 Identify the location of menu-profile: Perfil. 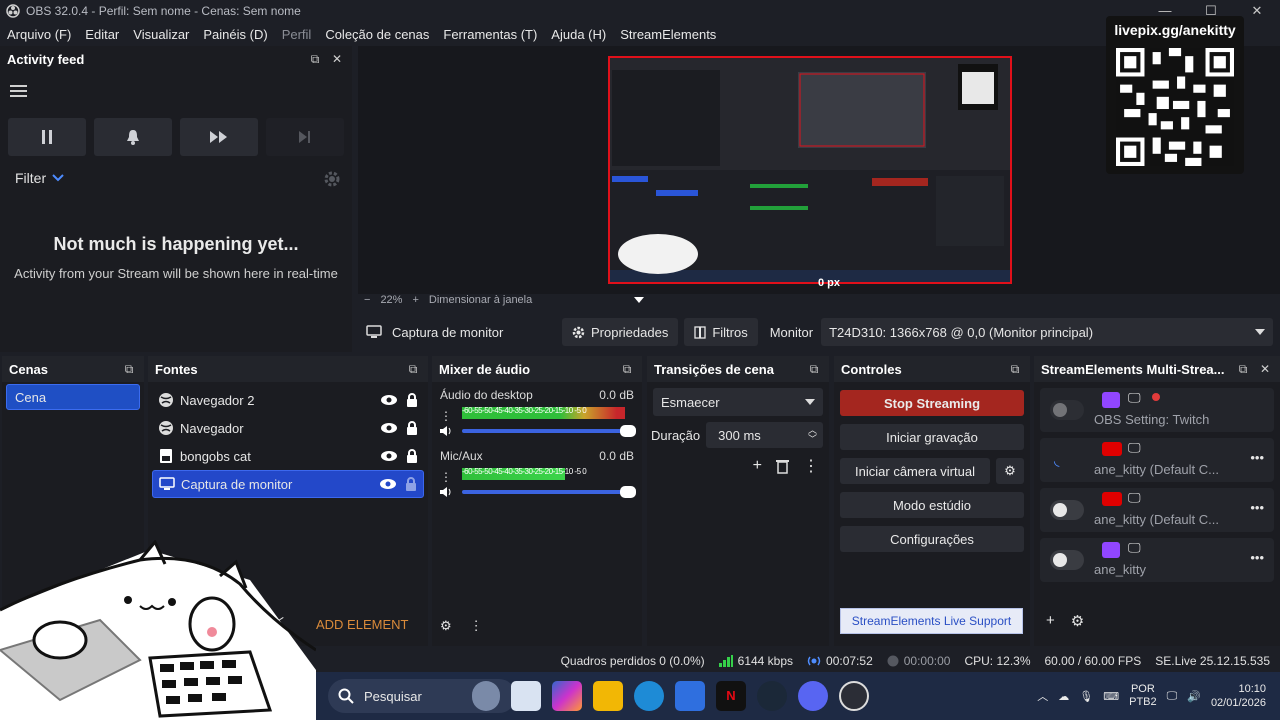
(297, 34).